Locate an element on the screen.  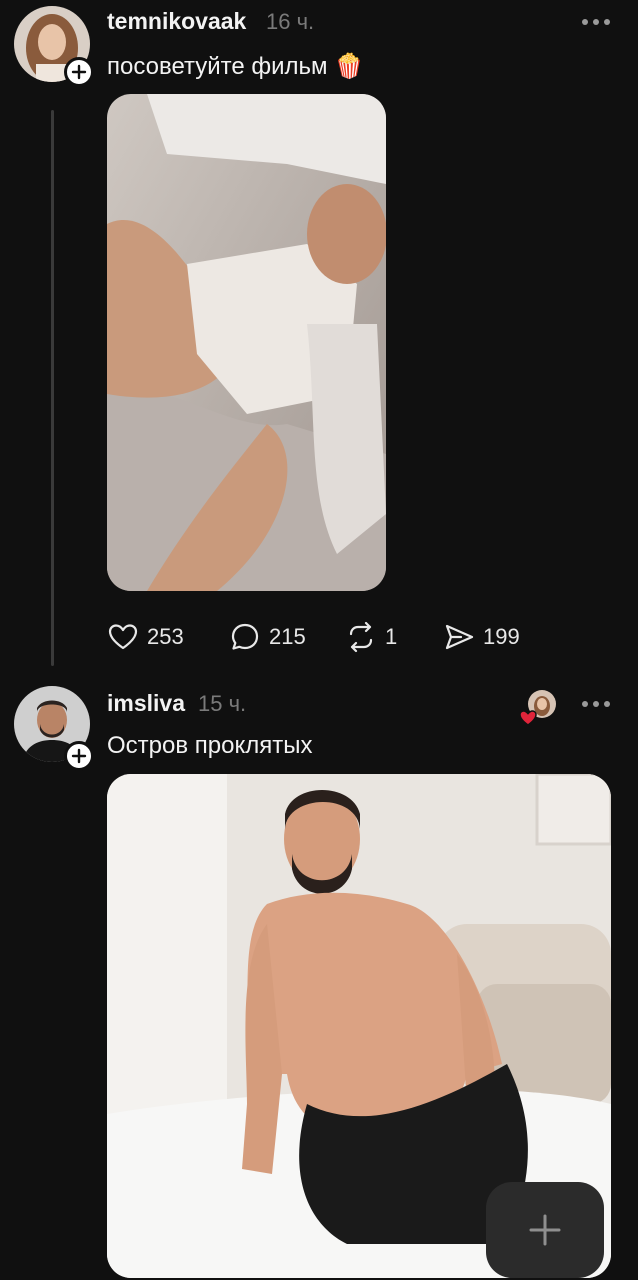
like-button: 253 is located at coordinates (145, 637).